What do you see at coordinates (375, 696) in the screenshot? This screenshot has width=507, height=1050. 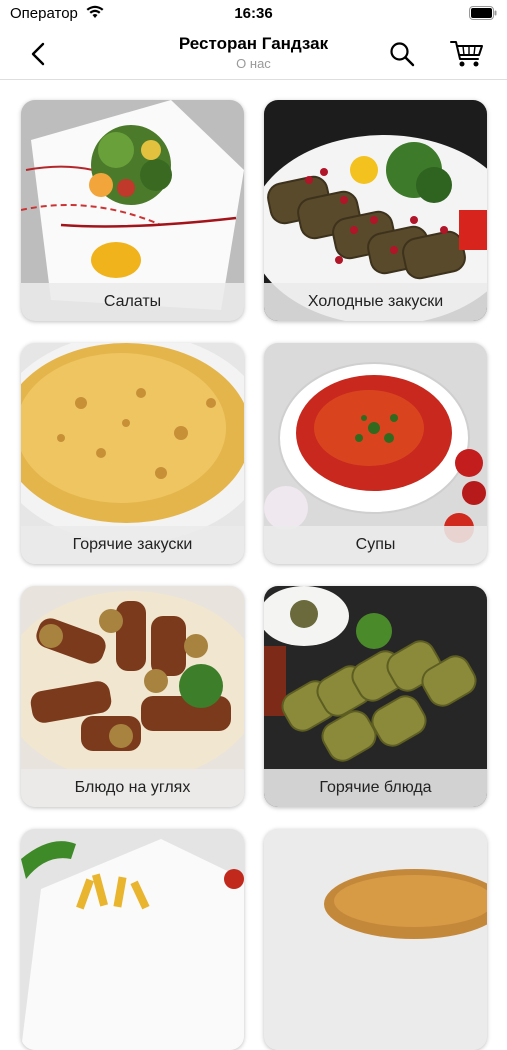 I see `category-card-hot-dishes: Горячие блюда` at bounding box center [375, 696].